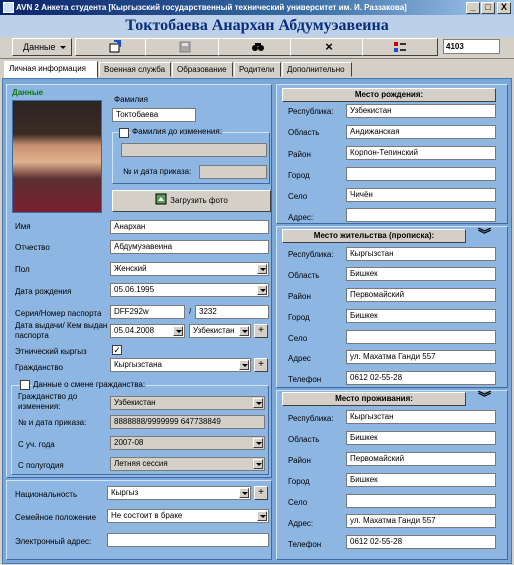  What do you see at coordinates (42, 47) in the screenshot?
I see `data-menu-button: Данные` at bounding box center [42, 47].